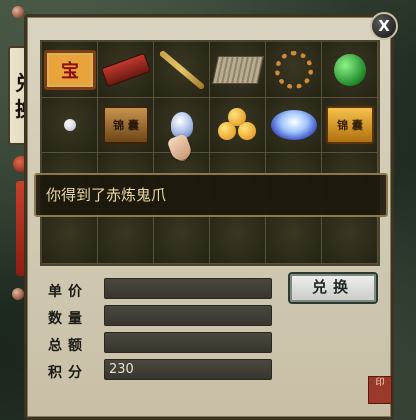  I want to click on bronze-chest-icon: 锦 囊, so click(126, 125).